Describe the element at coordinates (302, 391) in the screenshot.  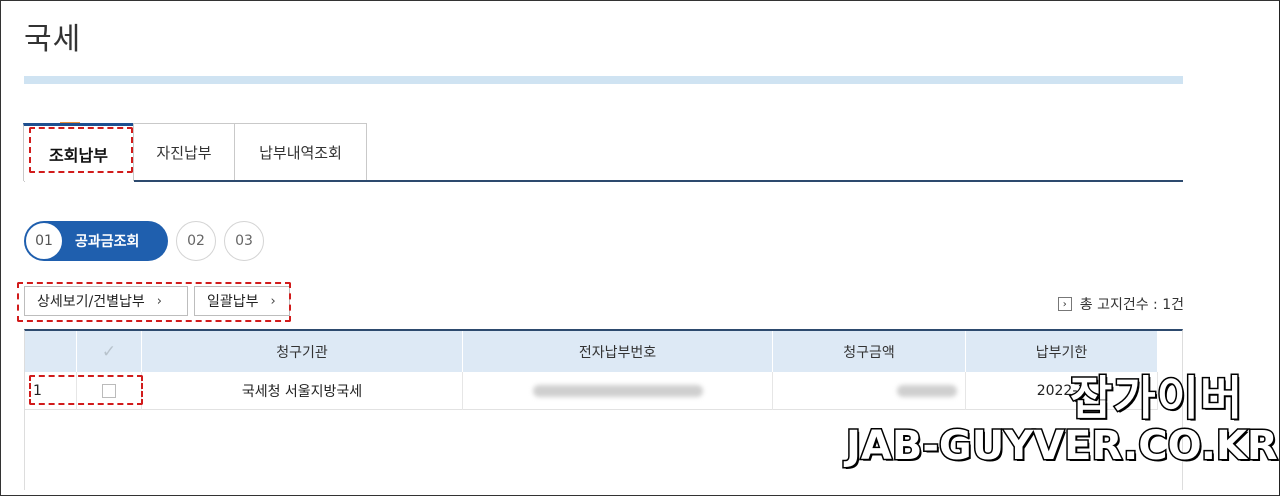
I see `row-agency: 국세청 서울지방국세` at that location.